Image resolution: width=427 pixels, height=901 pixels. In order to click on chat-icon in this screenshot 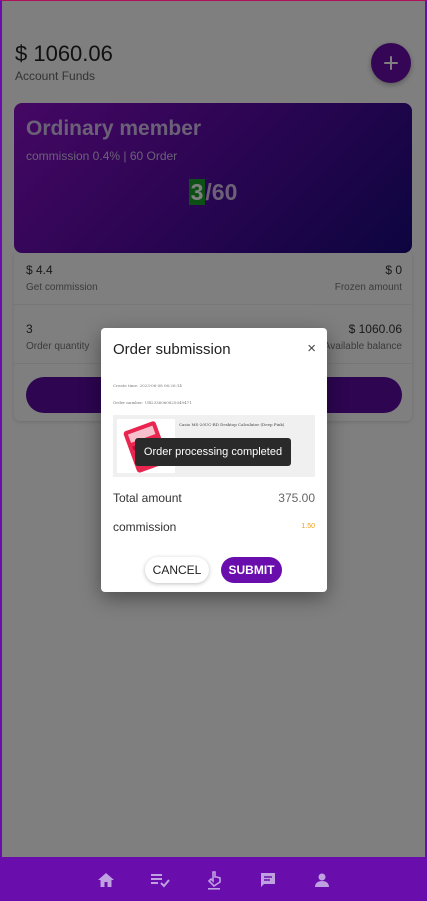, I will do `click(268, 880)`.